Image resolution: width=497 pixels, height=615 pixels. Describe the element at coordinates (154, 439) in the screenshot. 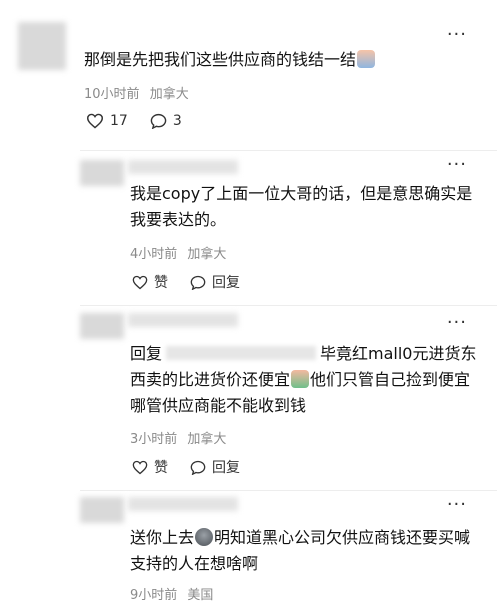

I see `timestamp: 3小时前` at that location.